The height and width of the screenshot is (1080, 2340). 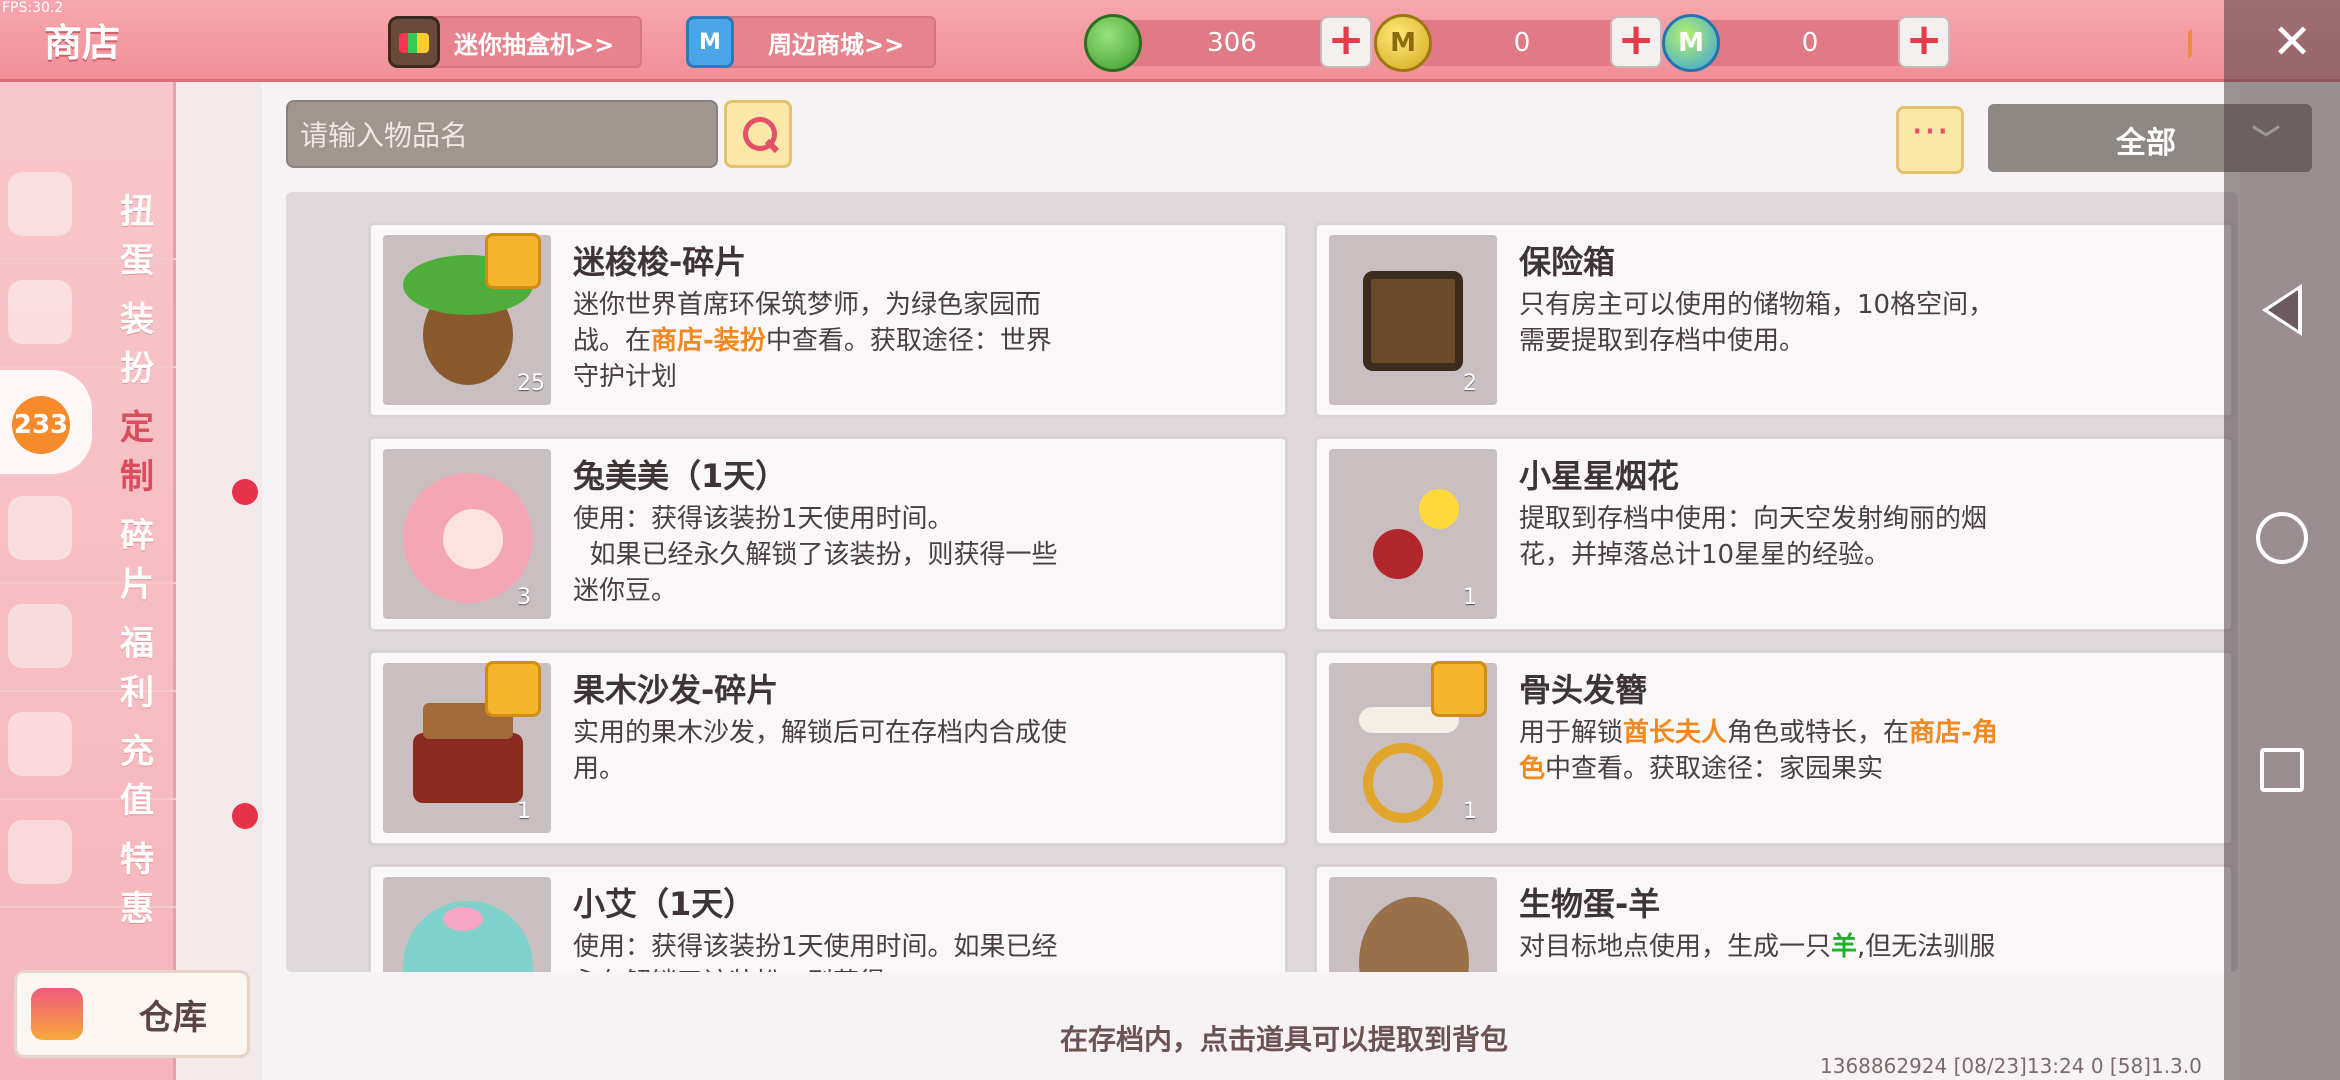 What do you see at coordinates (1926, 947) in the screenshot?
I see `desc-text: ,但无法驯服` at bounding box center [1926, 947].